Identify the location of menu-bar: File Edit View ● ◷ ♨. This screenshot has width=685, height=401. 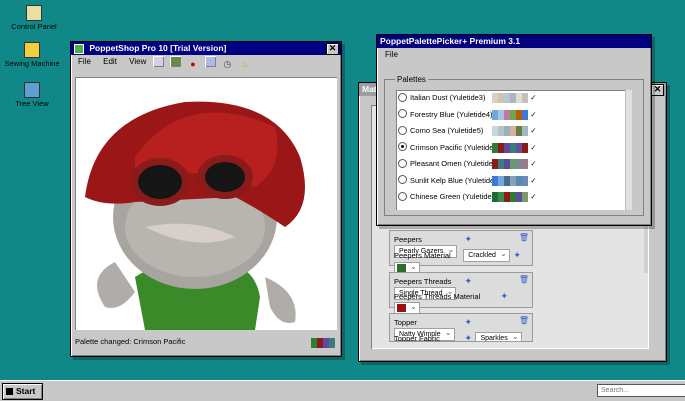
(206, 62).